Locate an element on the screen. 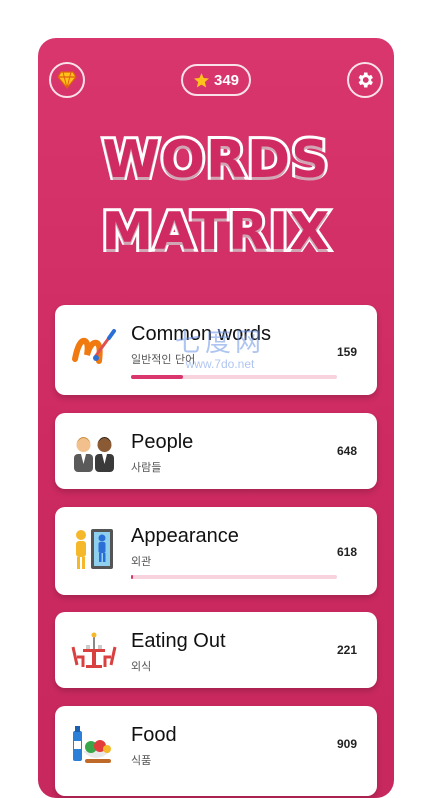 This screenshot has height=798, width=432. category-subtitle: 식품 is located at coordinates (141, 760).